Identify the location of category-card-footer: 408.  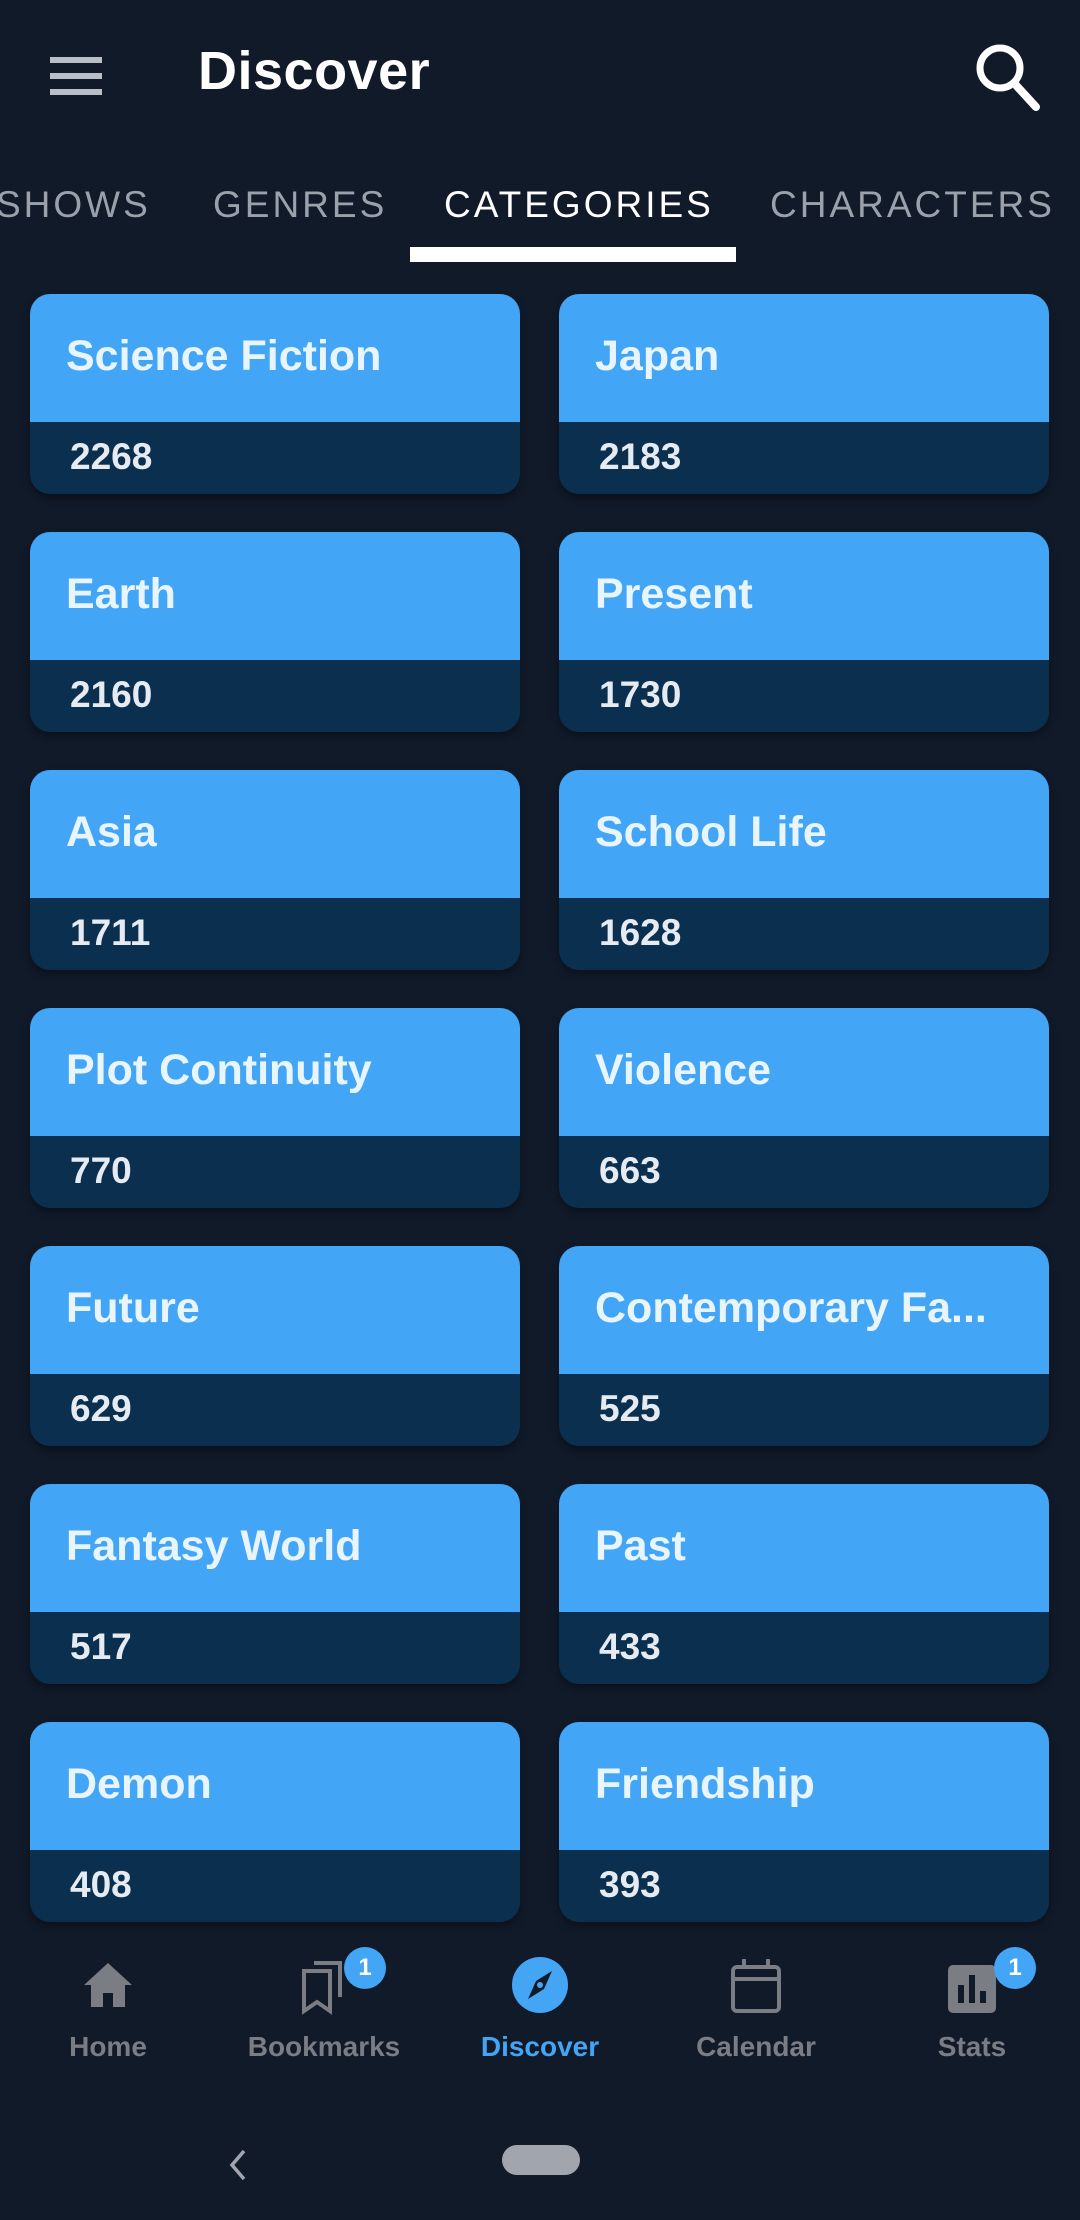
(275, 1886).